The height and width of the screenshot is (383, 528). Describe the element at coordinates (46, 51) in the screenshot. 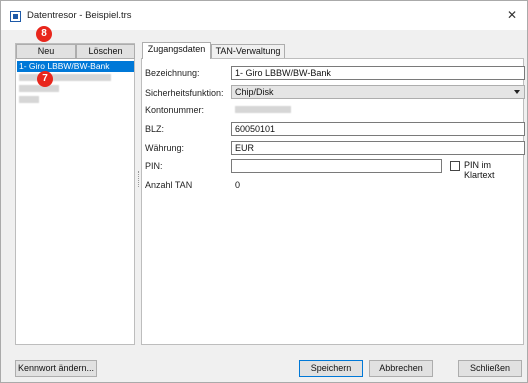

I see `new-button: Neu` at that location.